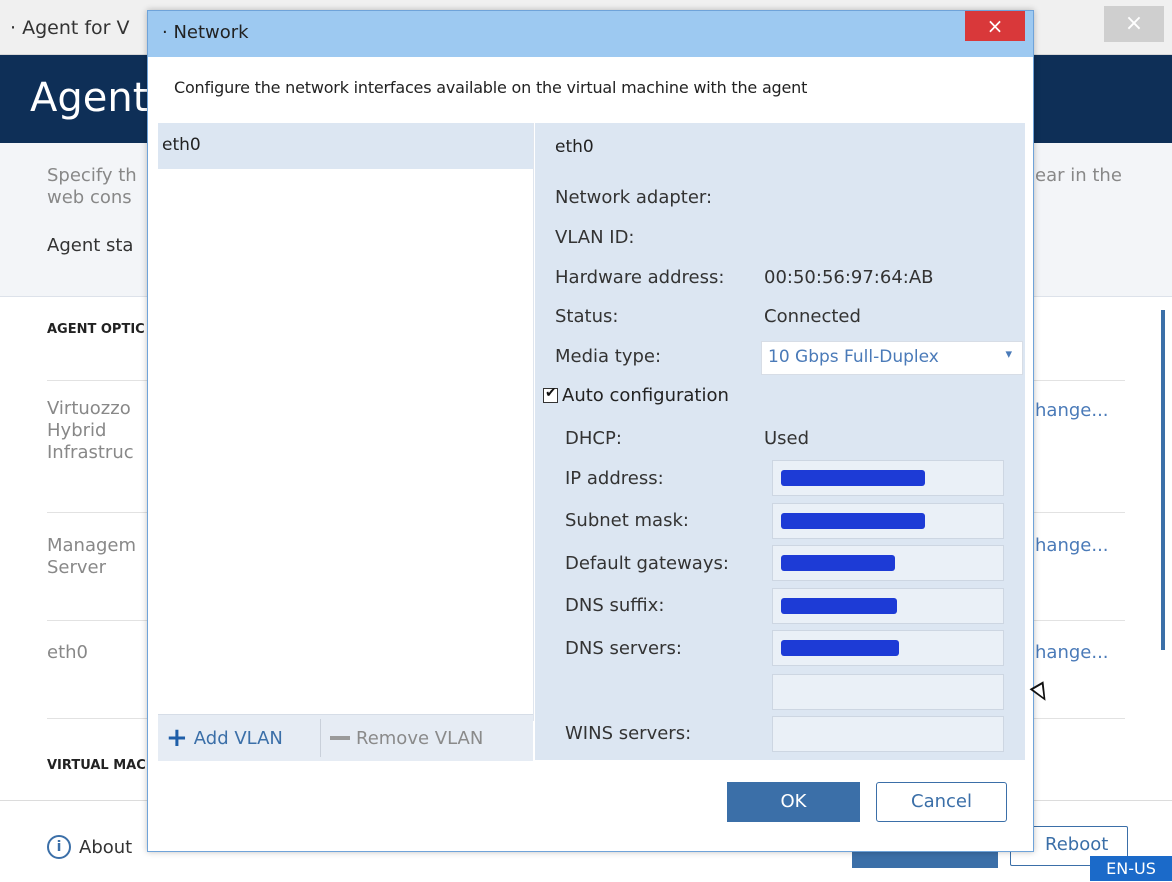  What do you see at coordinates (106, 847) in the screenshot?
I see `about-label: About` at bounding box center [106, 847].